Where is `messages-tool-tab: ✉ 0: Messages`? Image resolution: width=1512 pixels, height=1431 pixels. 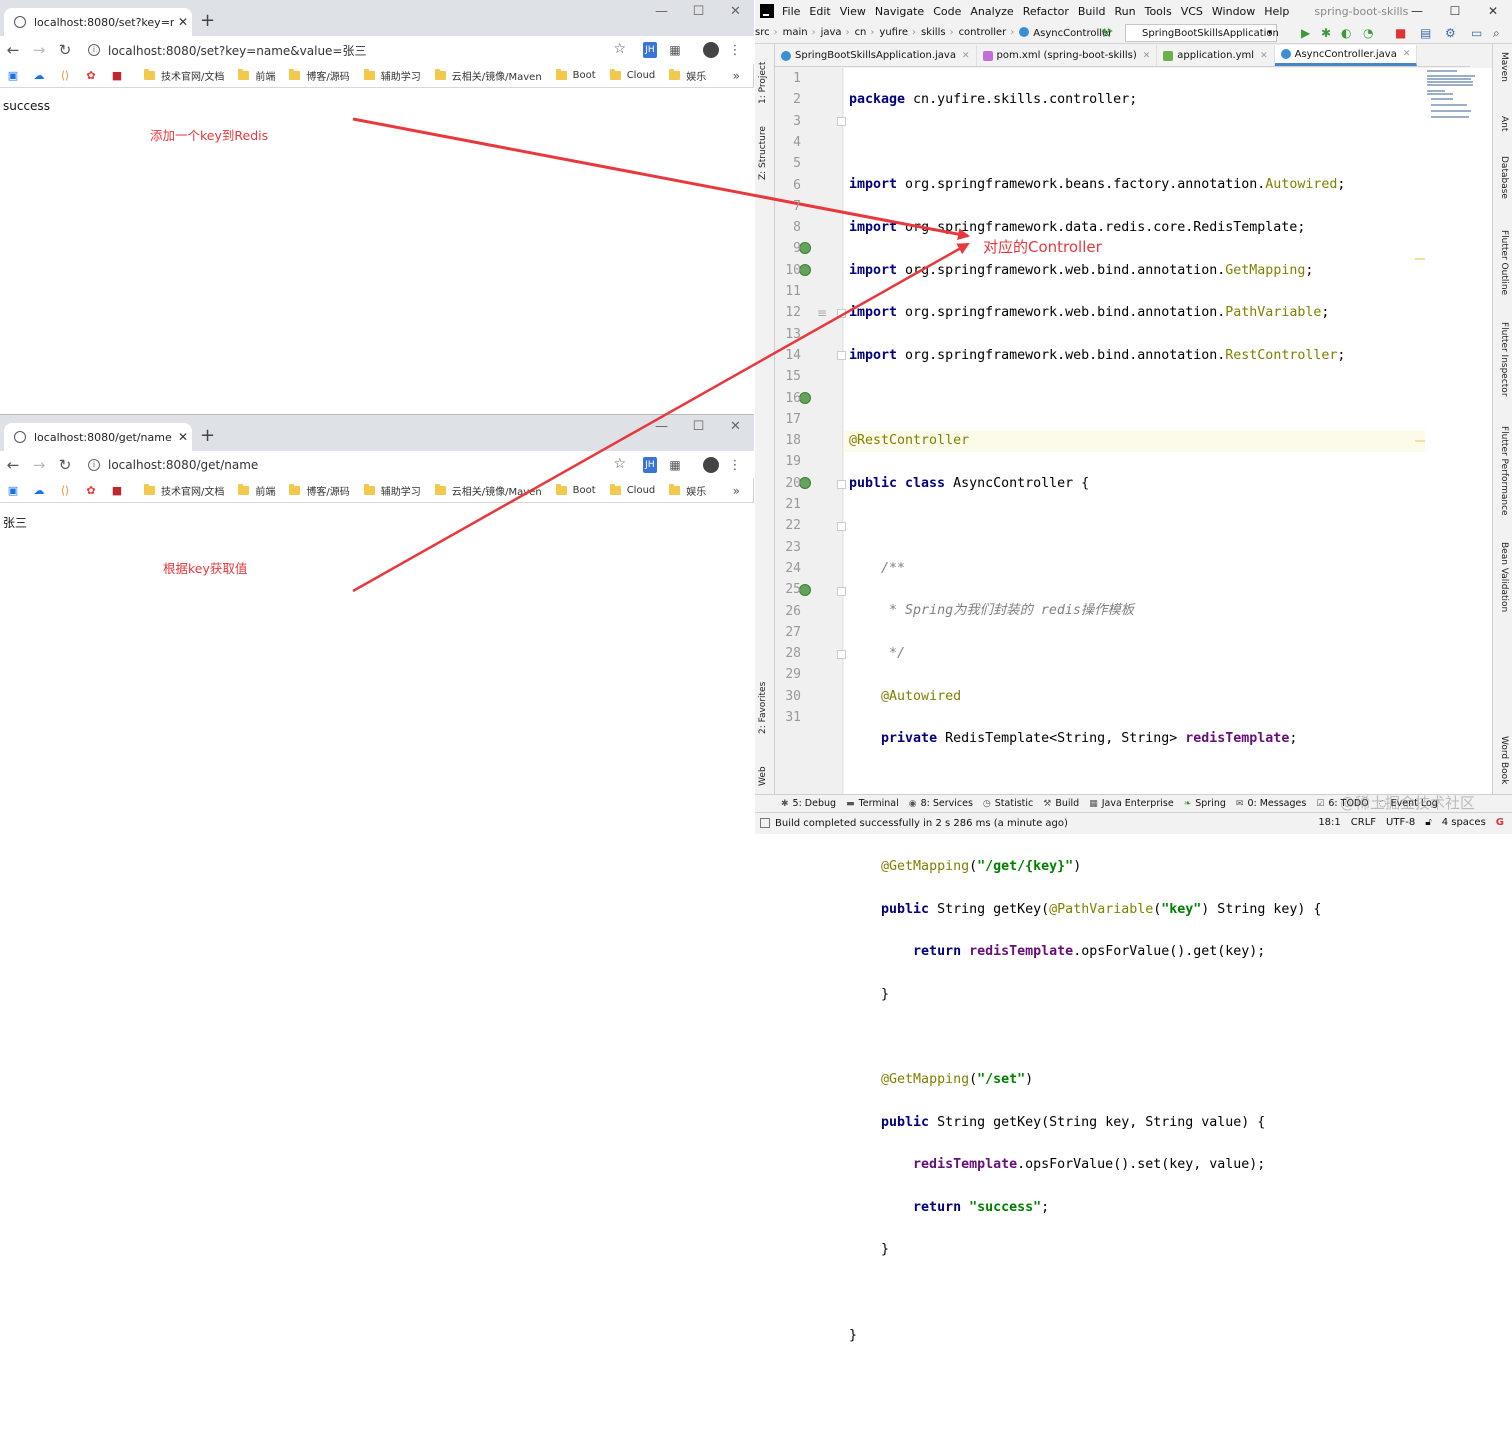
messages-tool-tab: ✉ 0: Messages is located at coordinates (1271, 803).